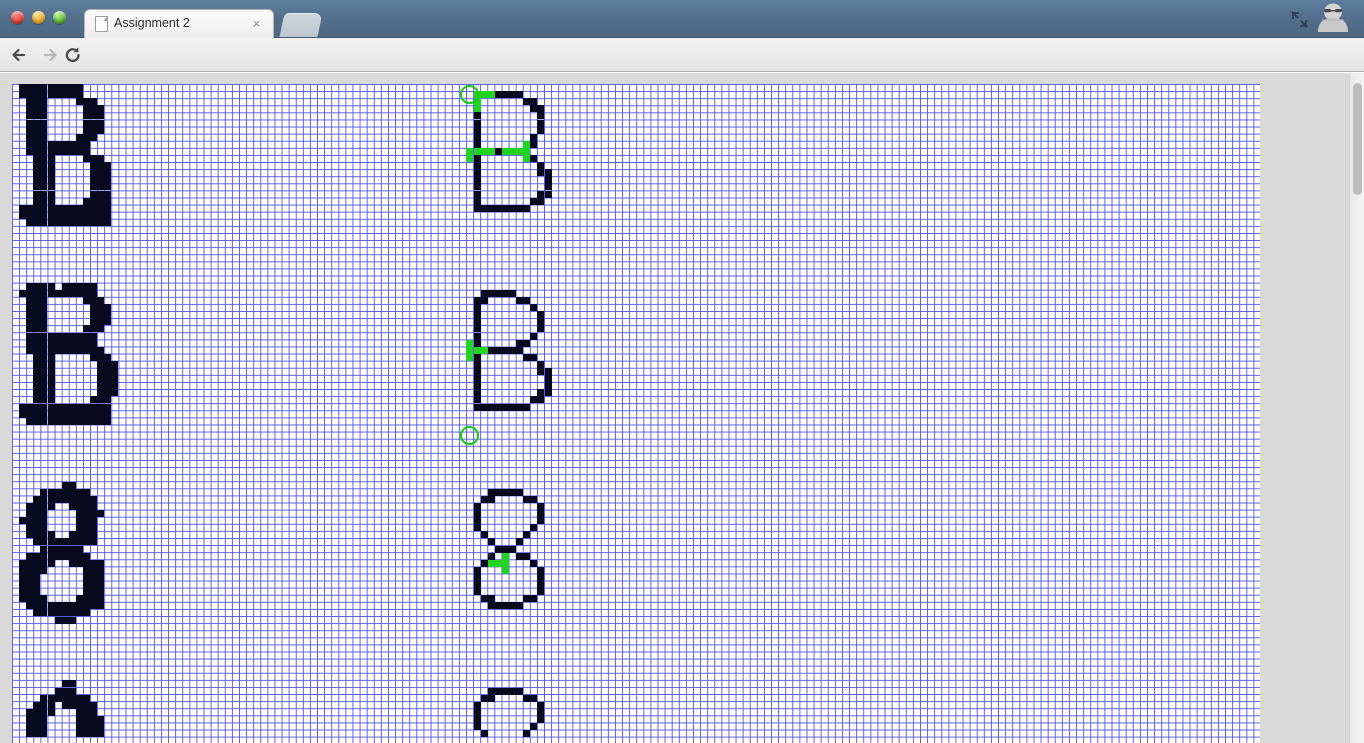 The width and height of the screenshot is (1364, 743). I want to click on reload-button, so click(73, 55).